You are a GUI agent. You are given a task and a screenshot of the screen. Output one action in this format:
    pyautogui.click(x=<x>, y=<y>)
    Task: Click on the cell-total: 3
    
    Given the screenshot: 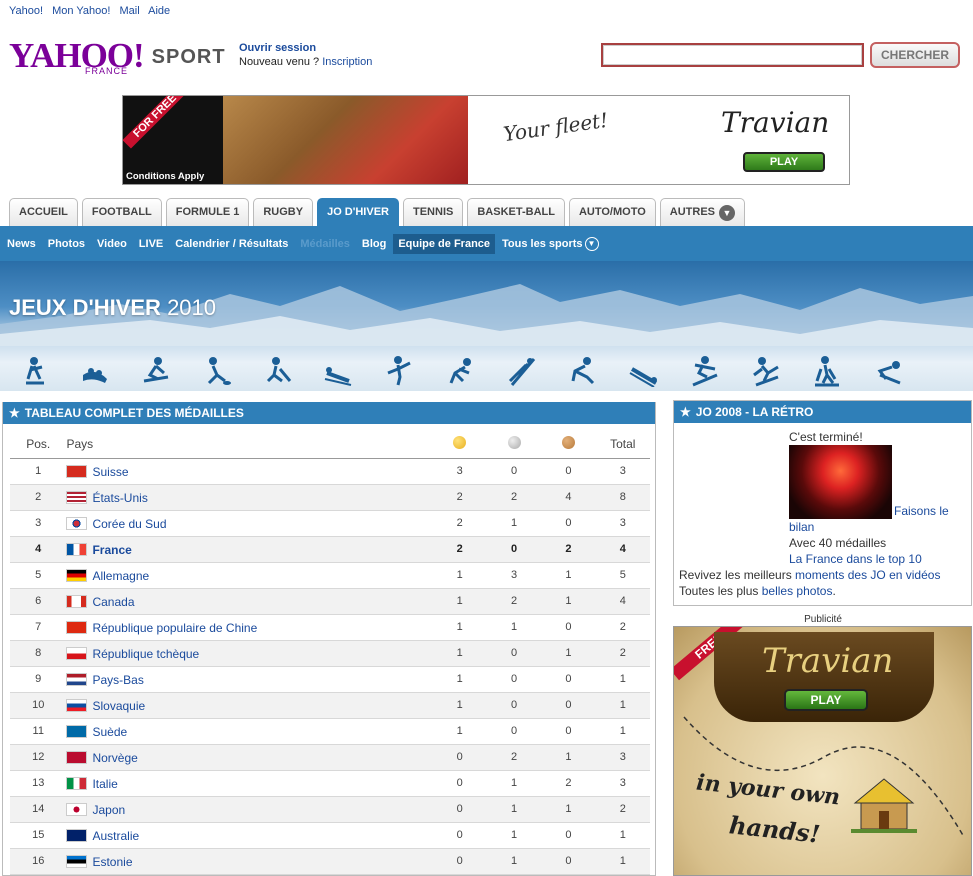 What is the action you would take?
    pyautogui.click(x=622, y=783)
    